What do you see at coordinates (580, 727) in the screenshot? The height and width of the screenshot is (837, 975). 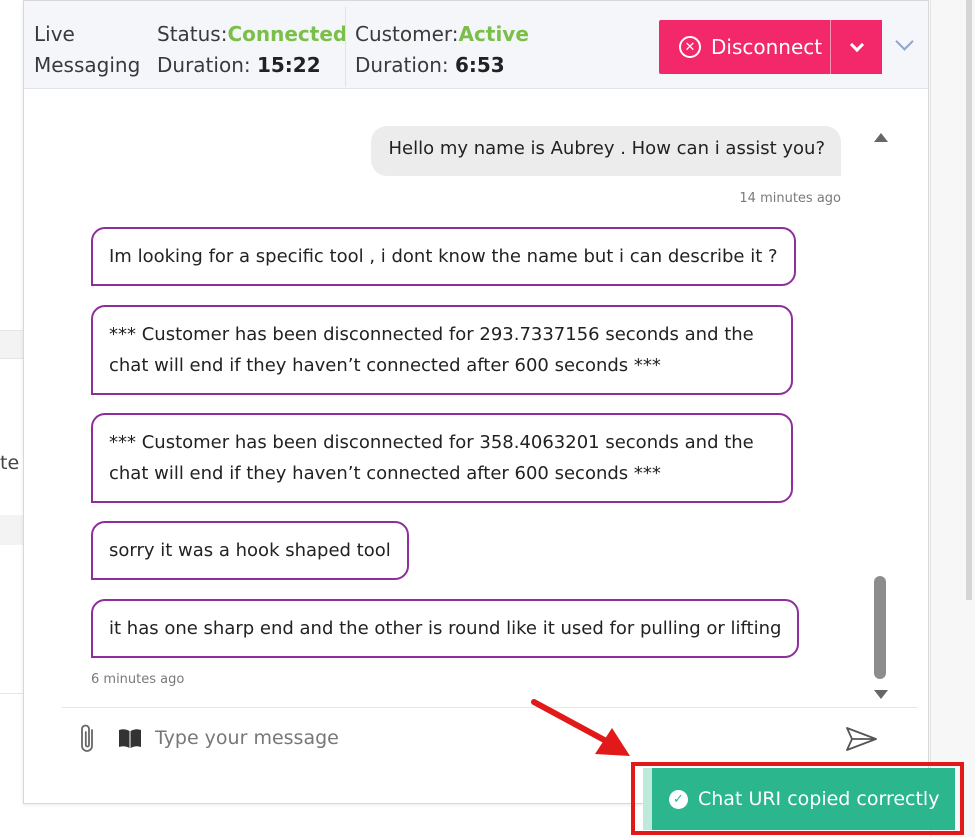 I see `annotation-arrow` at bounding box center [580, 727].